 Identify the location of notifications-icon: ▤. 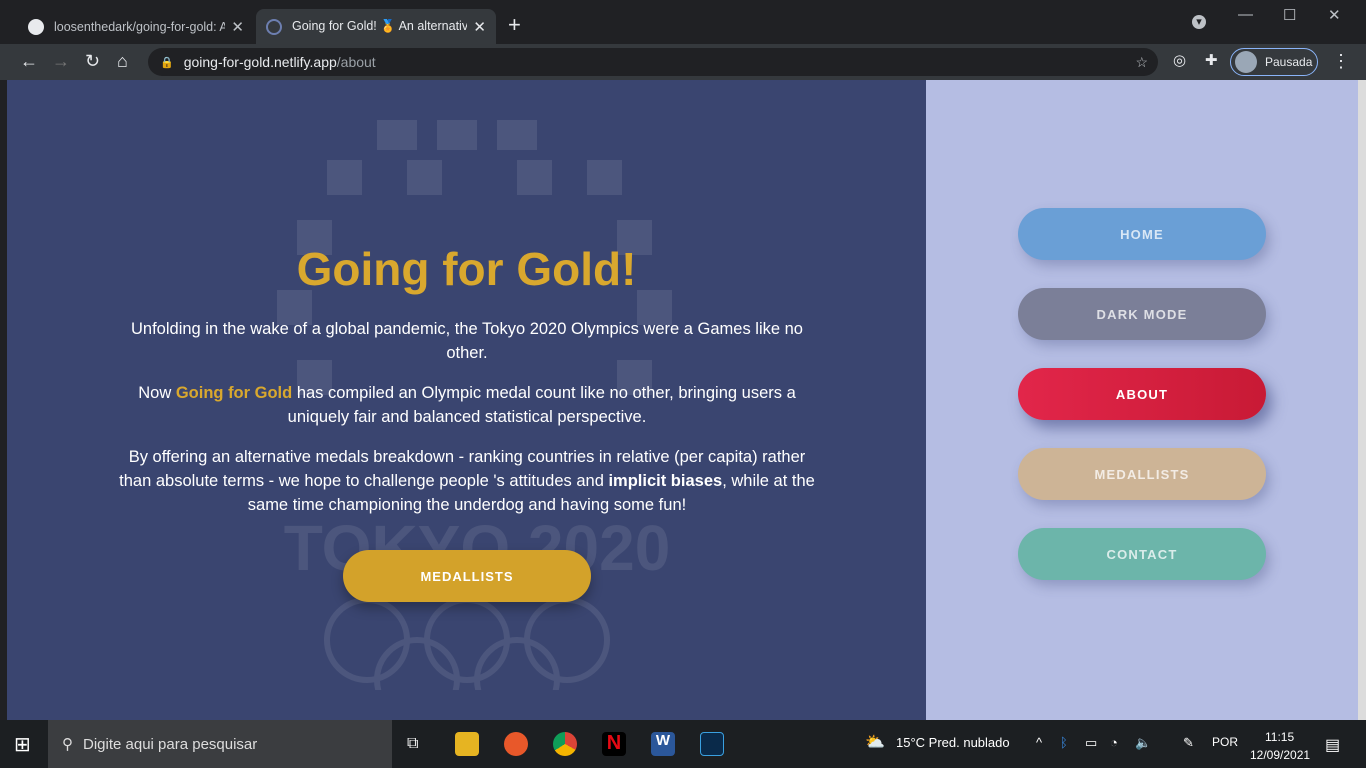
(1332, 745).